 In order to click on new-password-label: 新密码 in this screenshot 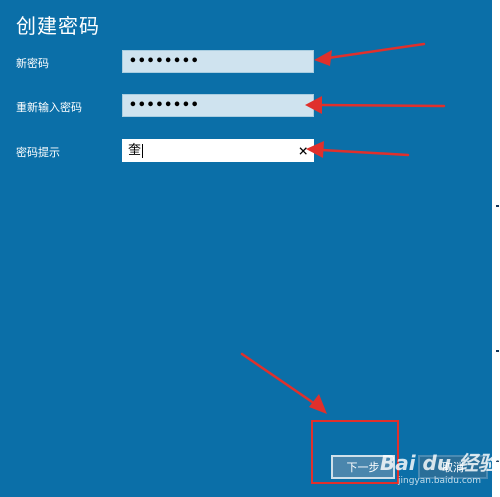, I will do `click(32, 63)`.